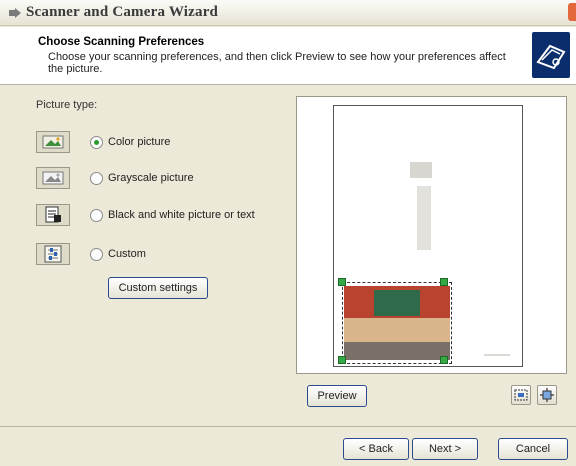 The height and width of the screenshot is (466, 576). Describe the element at coordinates (158, 288) in the screenshot. I see `custom-settings-button: Custom settings` at that location.